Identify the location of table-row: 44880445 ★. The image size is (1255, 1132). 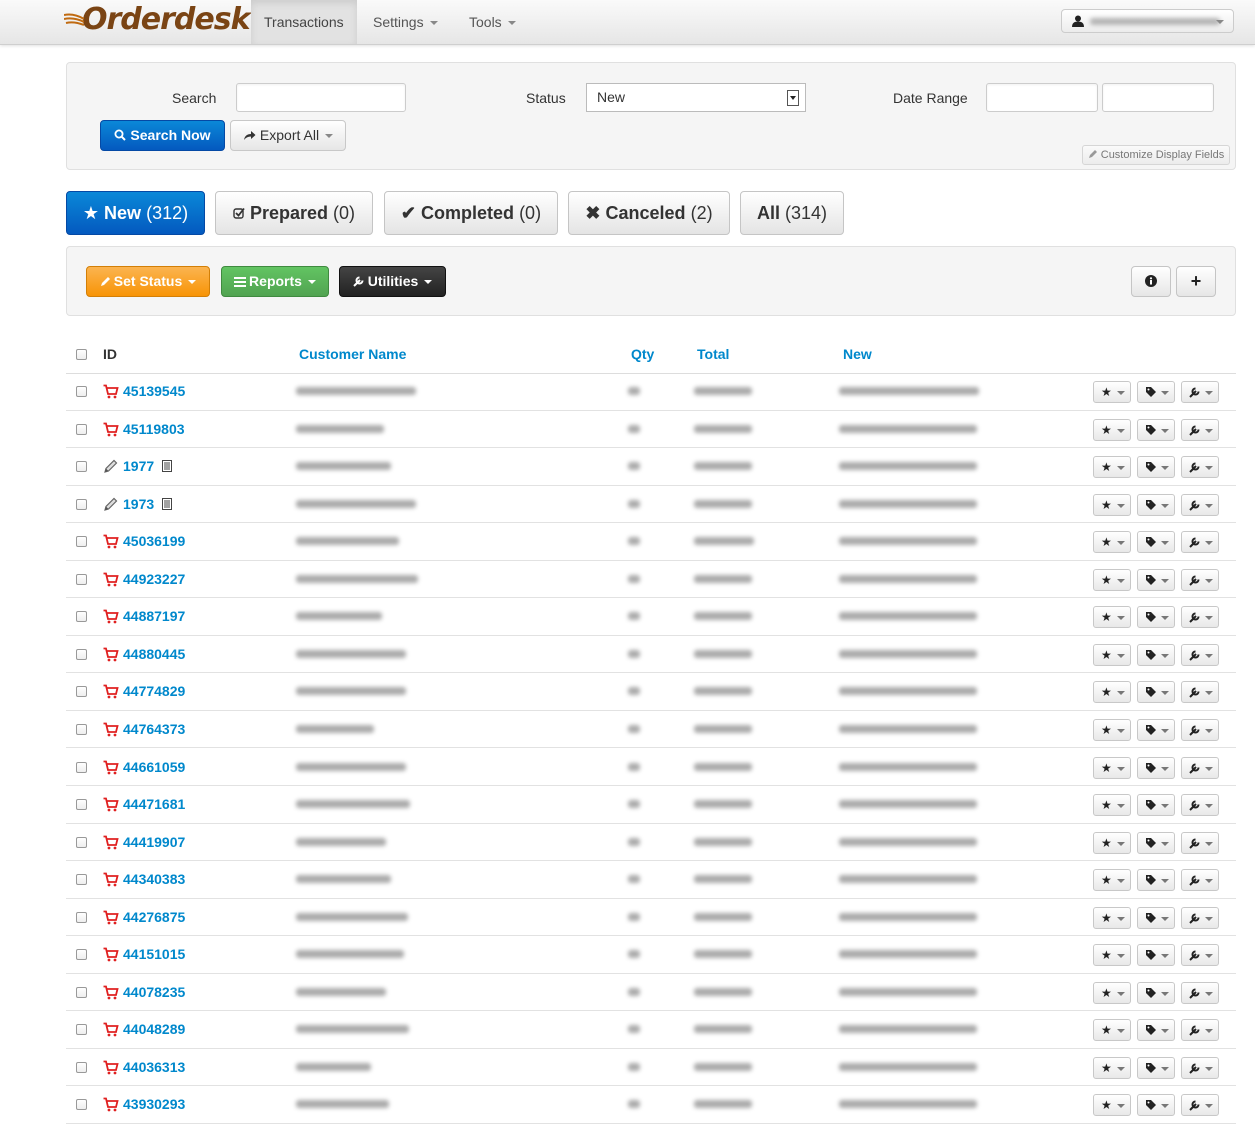
(651, 655).